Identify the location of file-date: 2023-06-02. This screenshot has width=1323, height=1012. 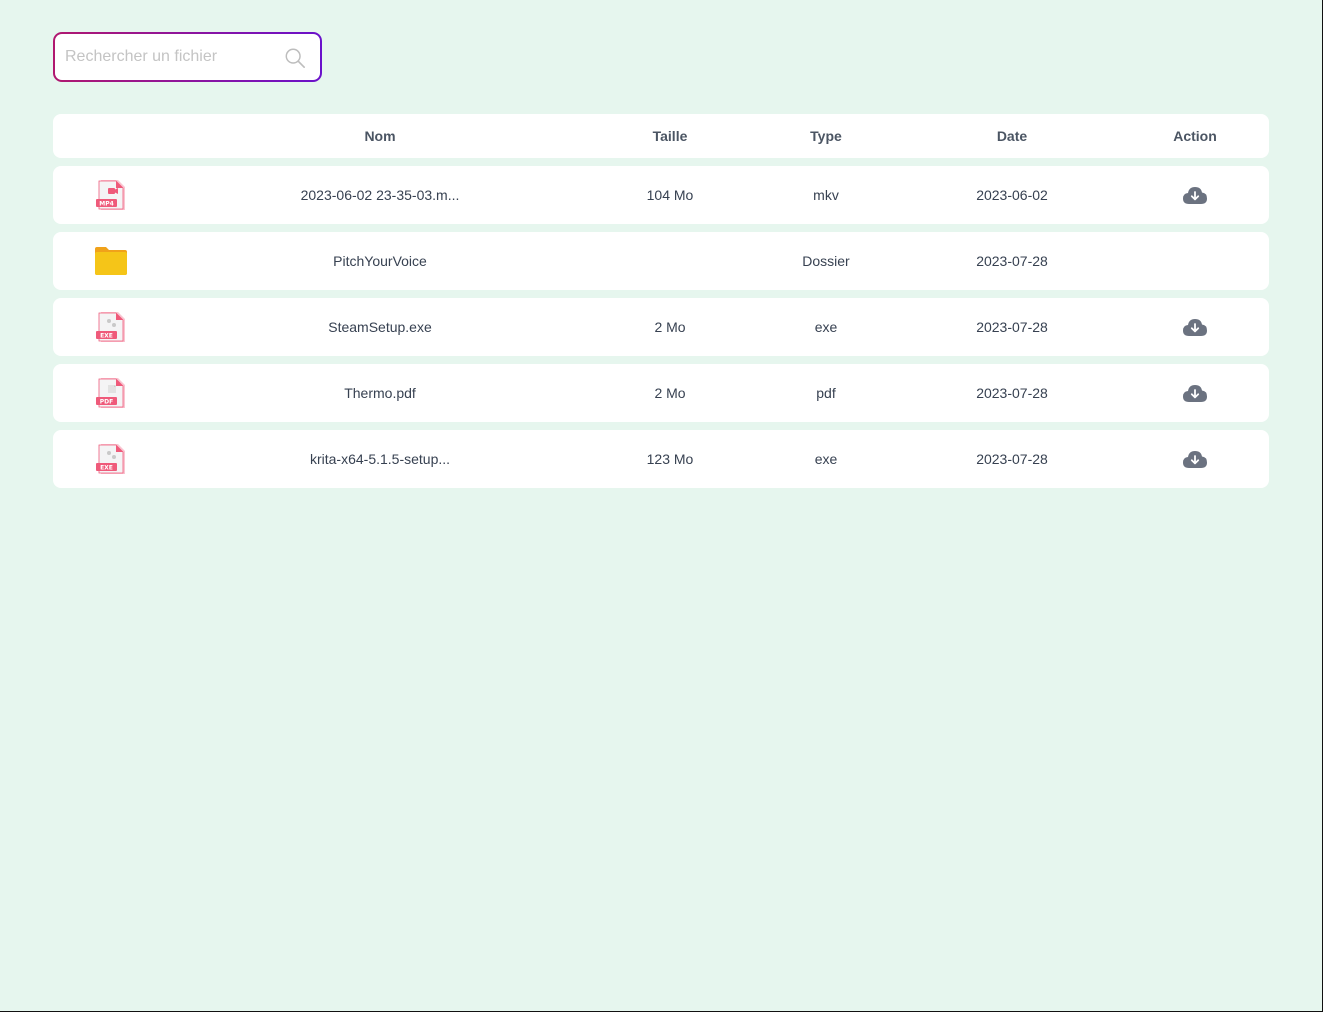
(1012, 195).